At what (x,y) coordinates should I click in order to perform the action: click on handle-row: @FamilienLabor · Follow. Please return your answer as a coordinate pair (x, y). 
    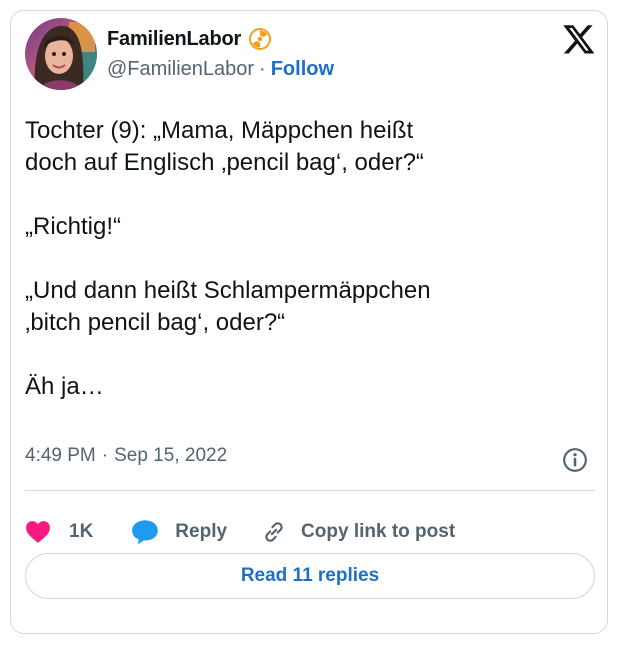
    Looking at the image, I should click on (220, 69).